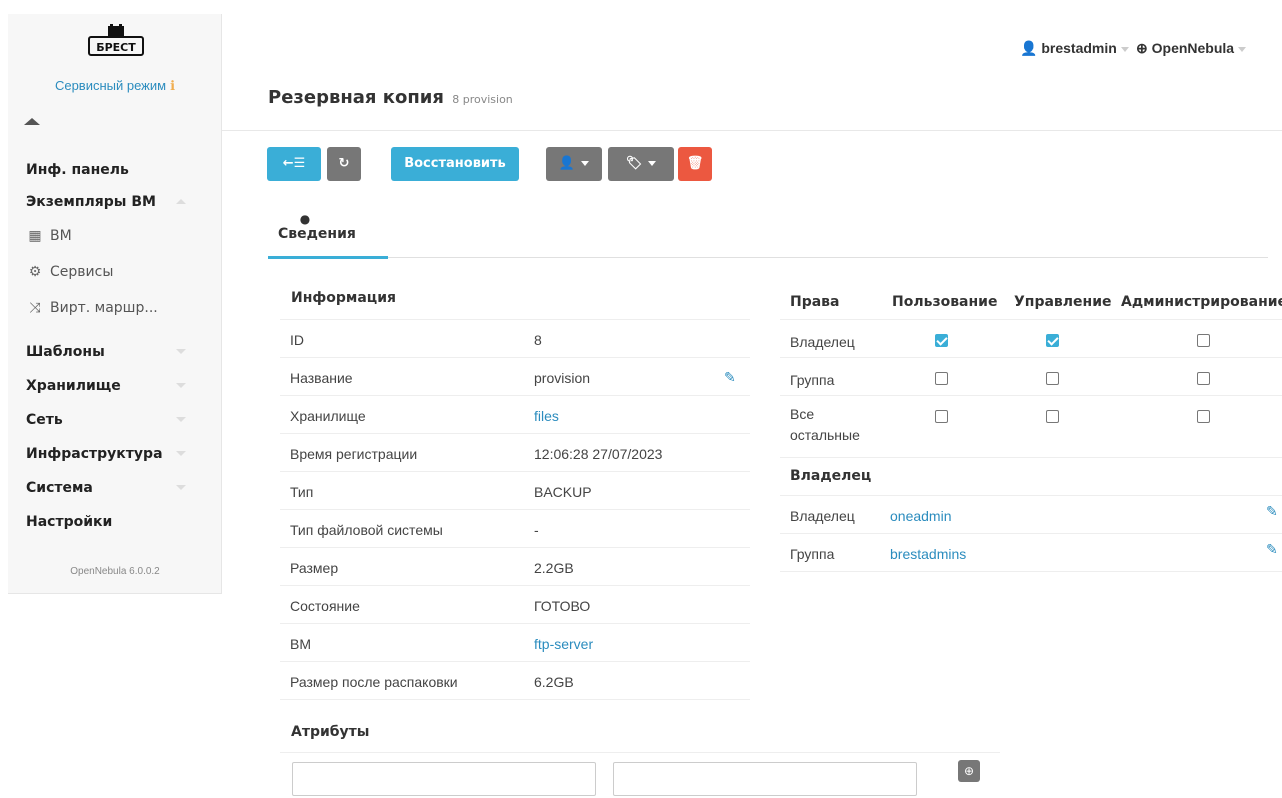 The height and width of the screenshot is (798, 1282). What do you see at coordinates (91, 202) in the screenshot?
I see `sidebar-item-label: Экземпляры ВМ` at bounding box center [91, 202].